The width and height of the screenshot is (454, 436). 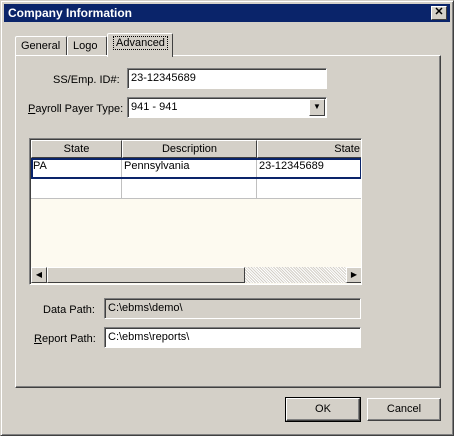 I want to click on tab-logo: Logo, so click(x=87, y=46).